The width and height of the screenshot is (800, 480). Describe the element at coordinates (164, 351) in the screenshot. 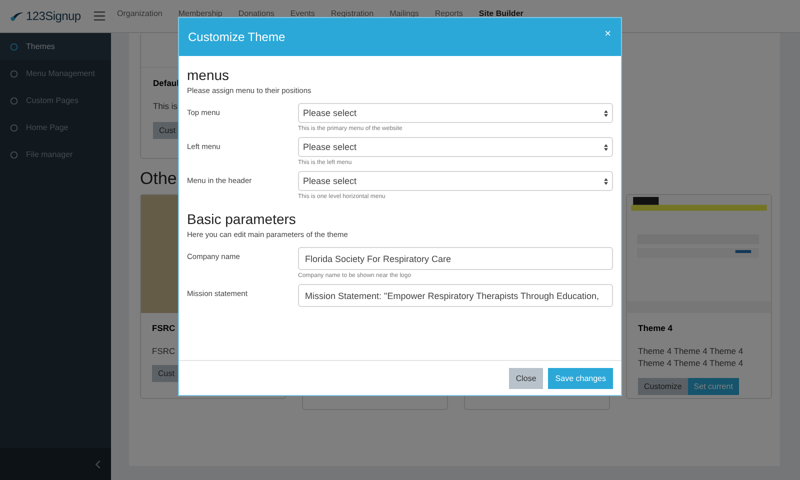

I see `theme-description: FSRC` at that location.